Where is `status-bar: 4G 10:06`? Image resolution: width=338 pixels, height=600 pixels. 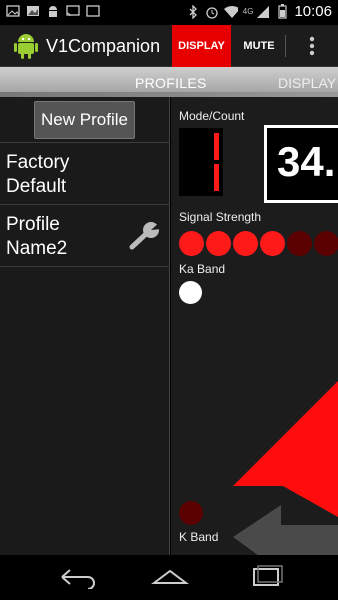 status-bar: 4G 10:06 is located at coordinates (169, 12).